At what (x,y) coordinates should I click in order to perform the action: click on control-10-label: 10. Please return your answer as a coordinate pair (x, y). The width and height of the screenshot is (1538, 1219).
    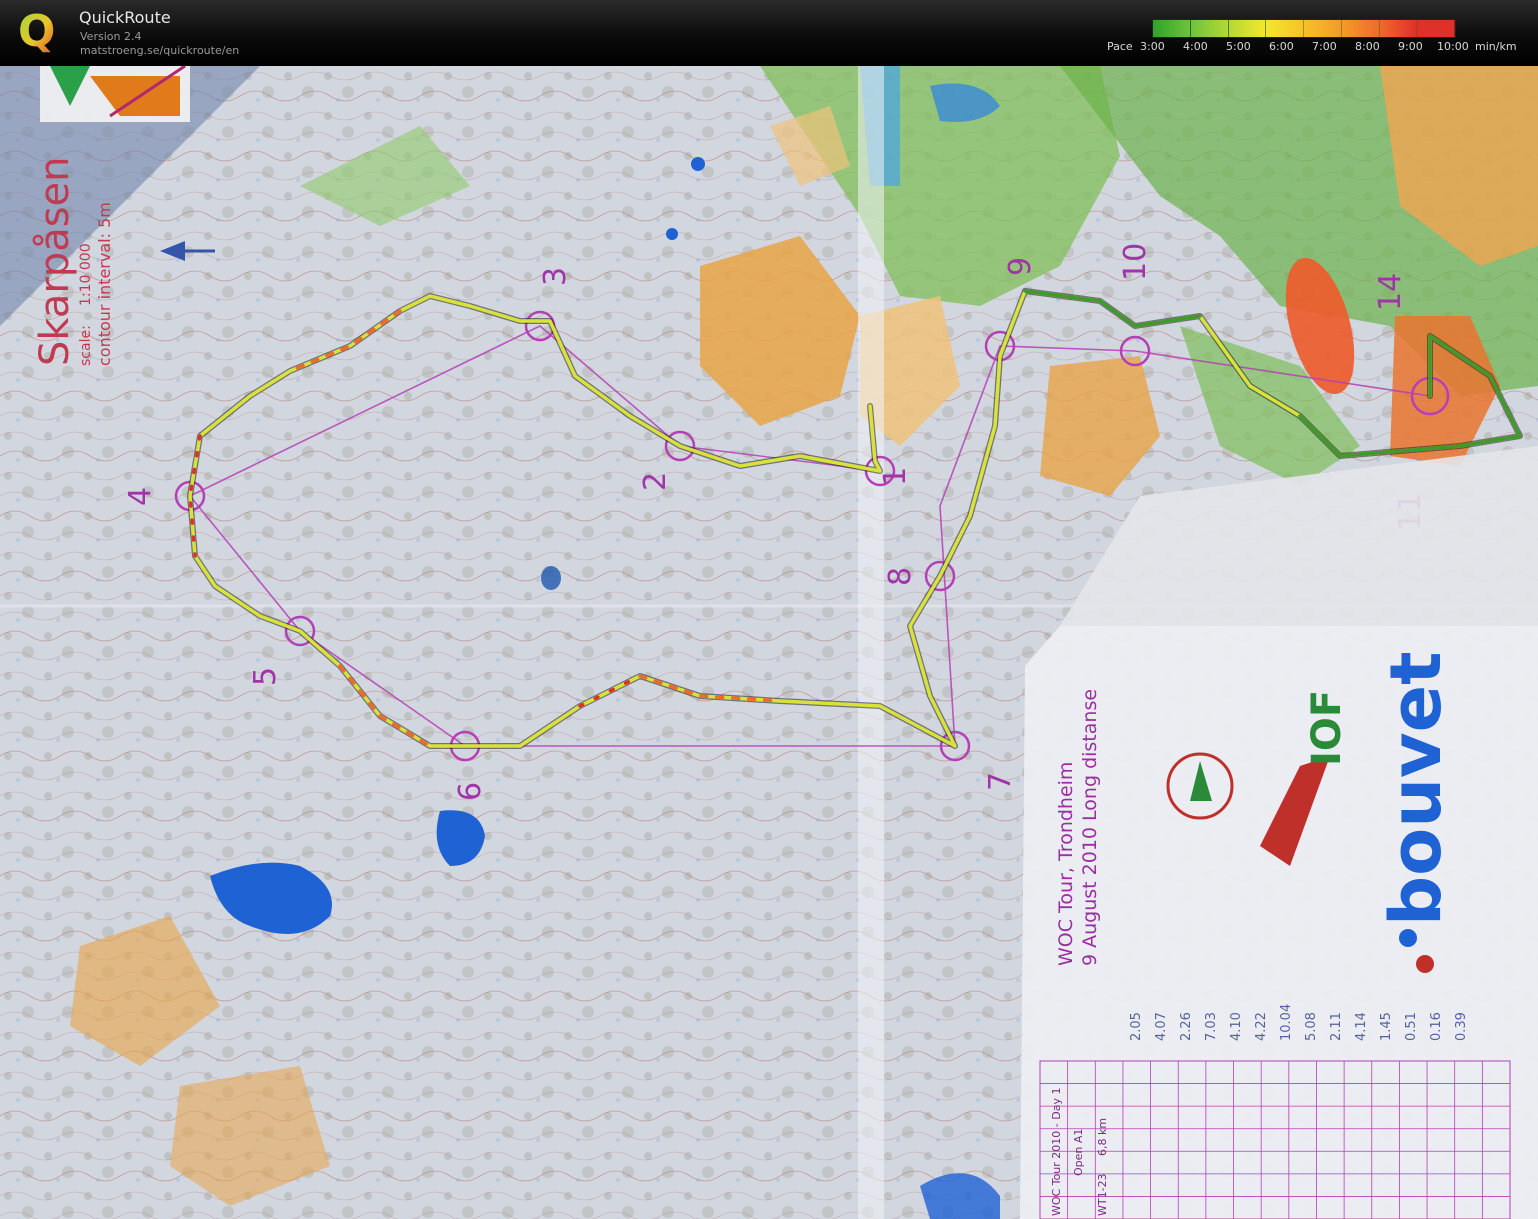
    Looking at the image, I should click on (1135, 262).